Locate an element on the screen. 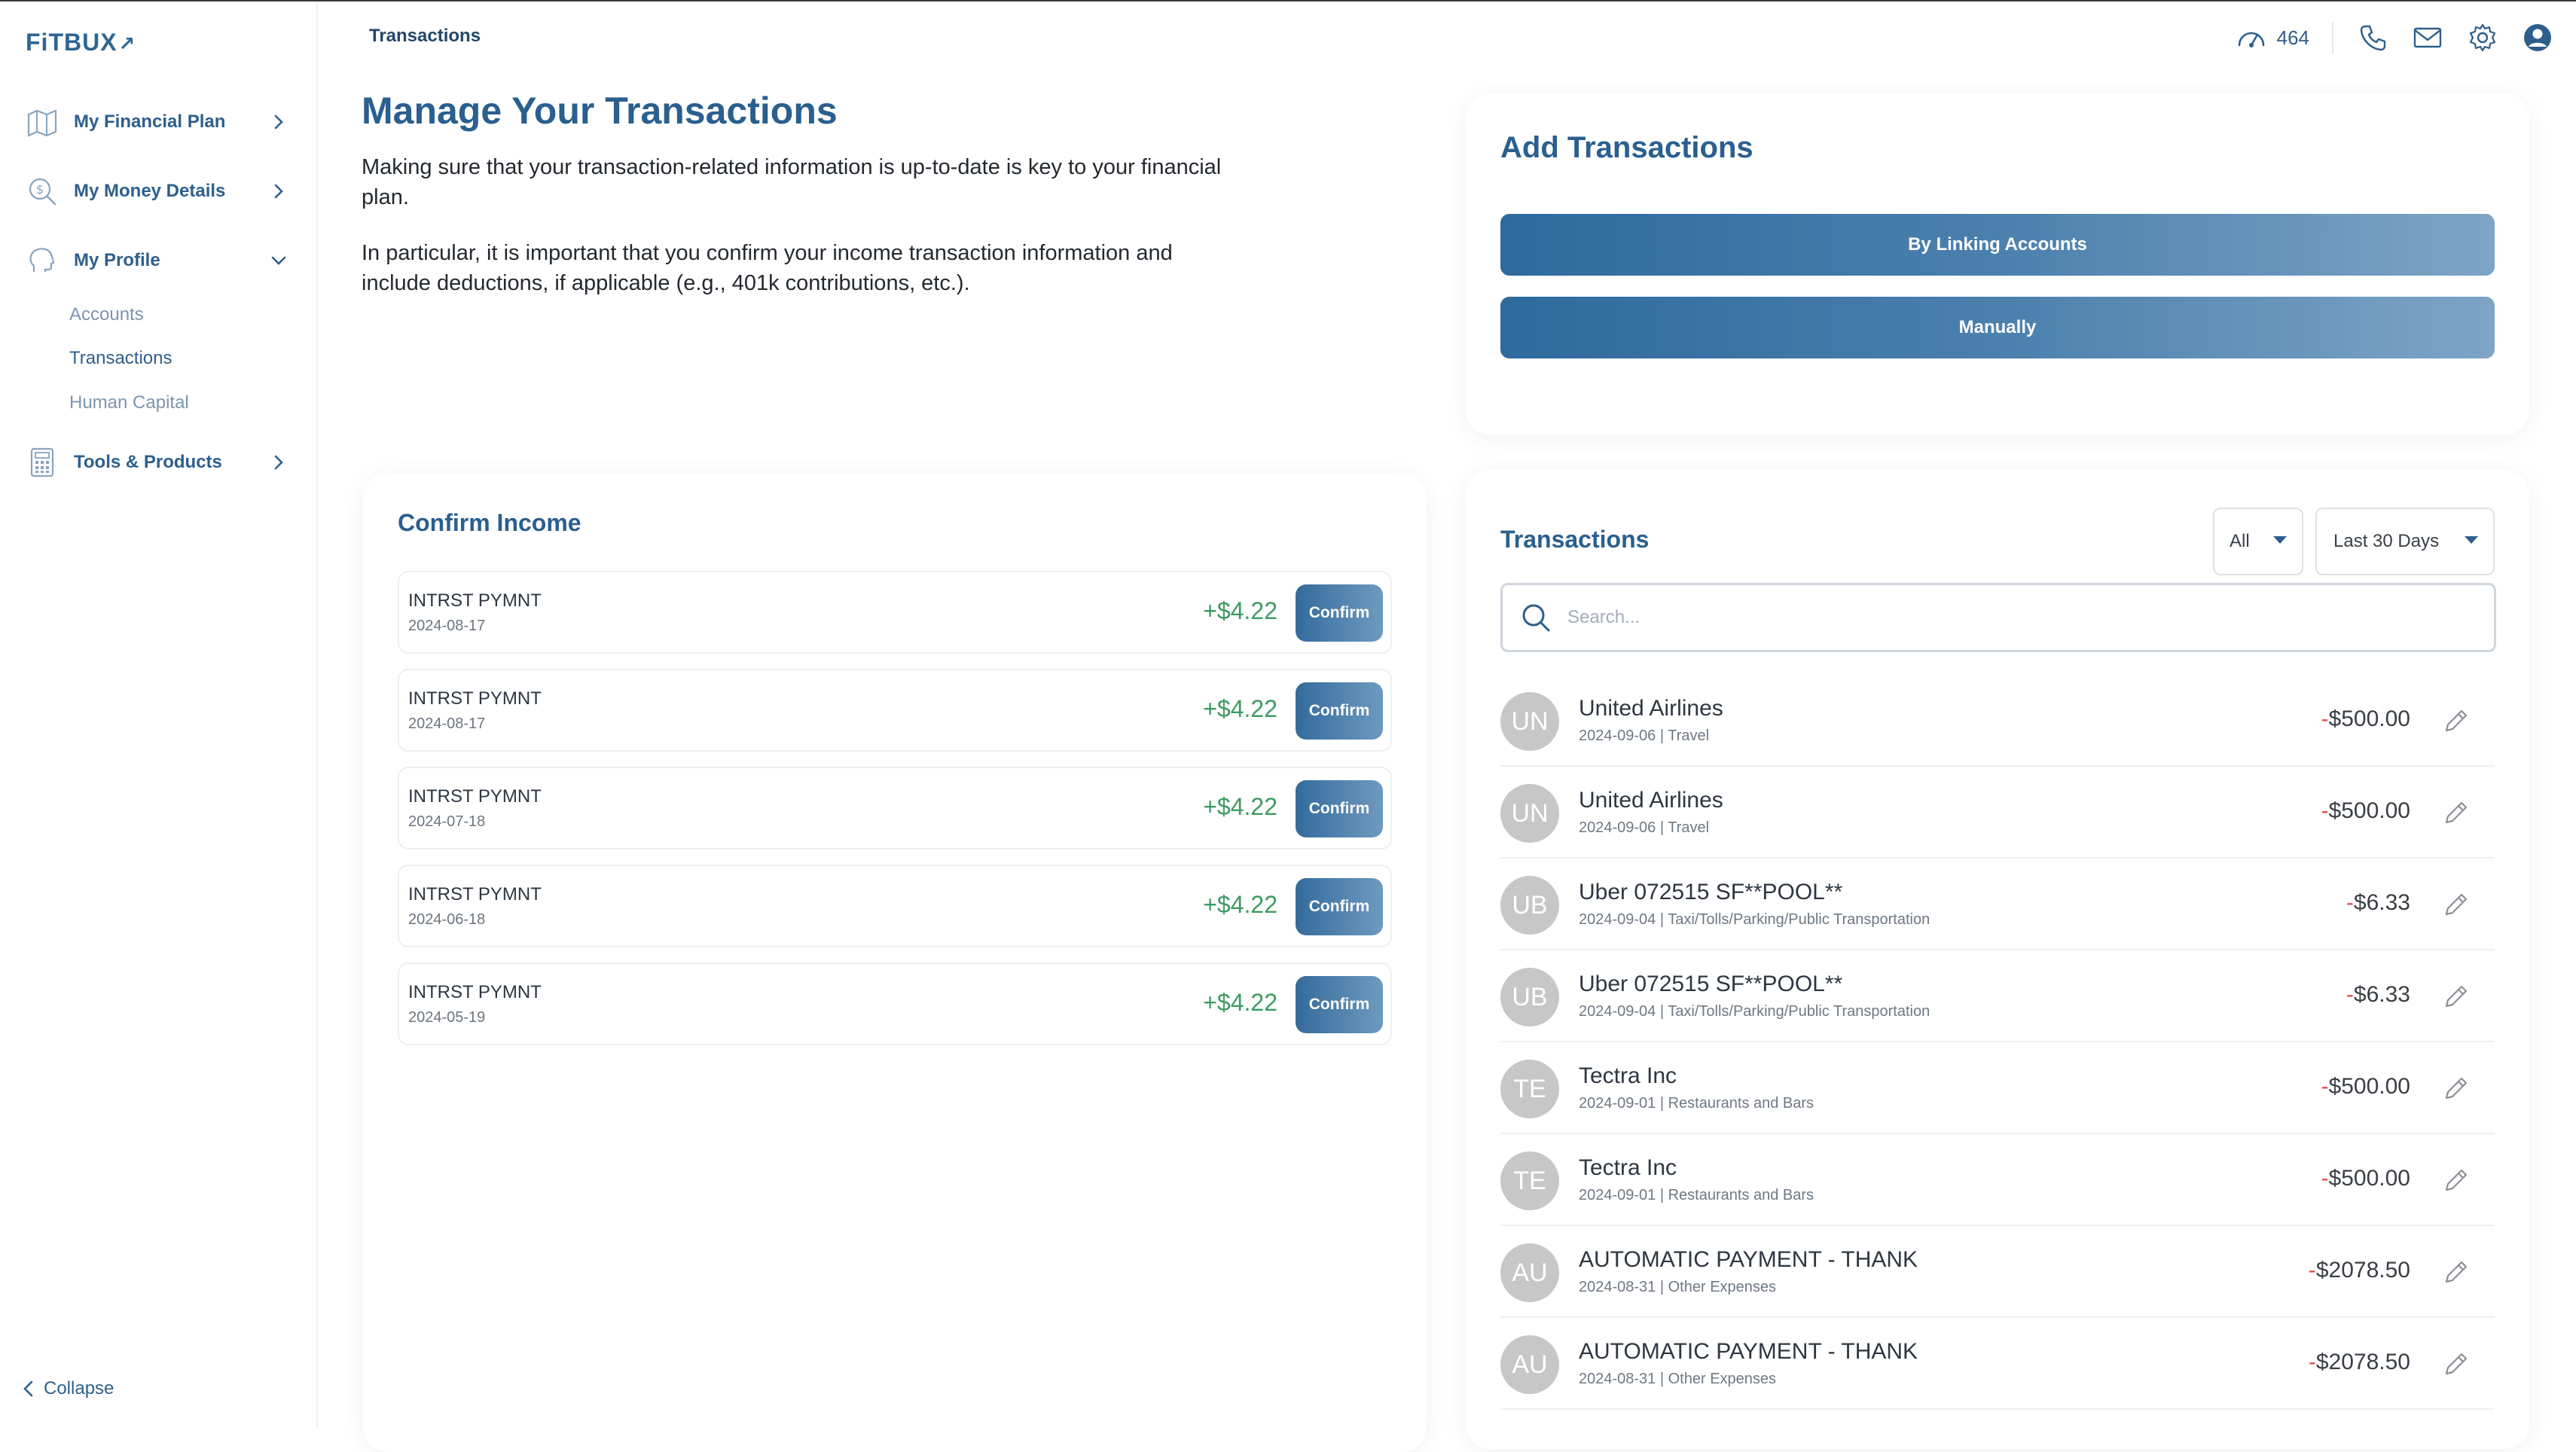 This screenshot has height=1452, width=2576. link-accounts-button: By Linking Accounts is located at coordinates (1998, 245).